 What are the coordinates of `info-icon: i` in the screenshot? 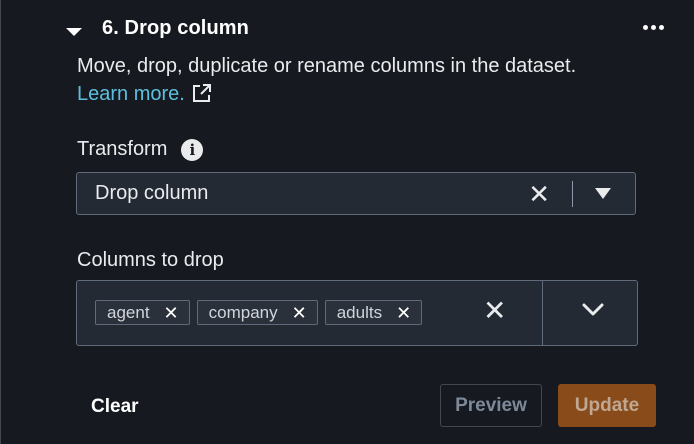 It's located at (192, 149).